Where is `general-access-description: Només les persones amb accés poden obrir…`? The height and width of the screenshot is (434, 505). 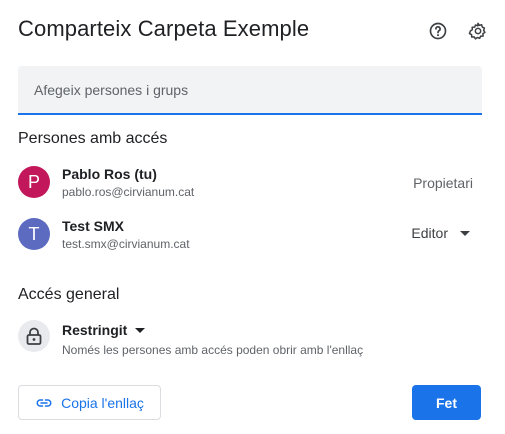 general-access-description: Només les persones amb accés poden obrir… is located at coordinates (213, 350).